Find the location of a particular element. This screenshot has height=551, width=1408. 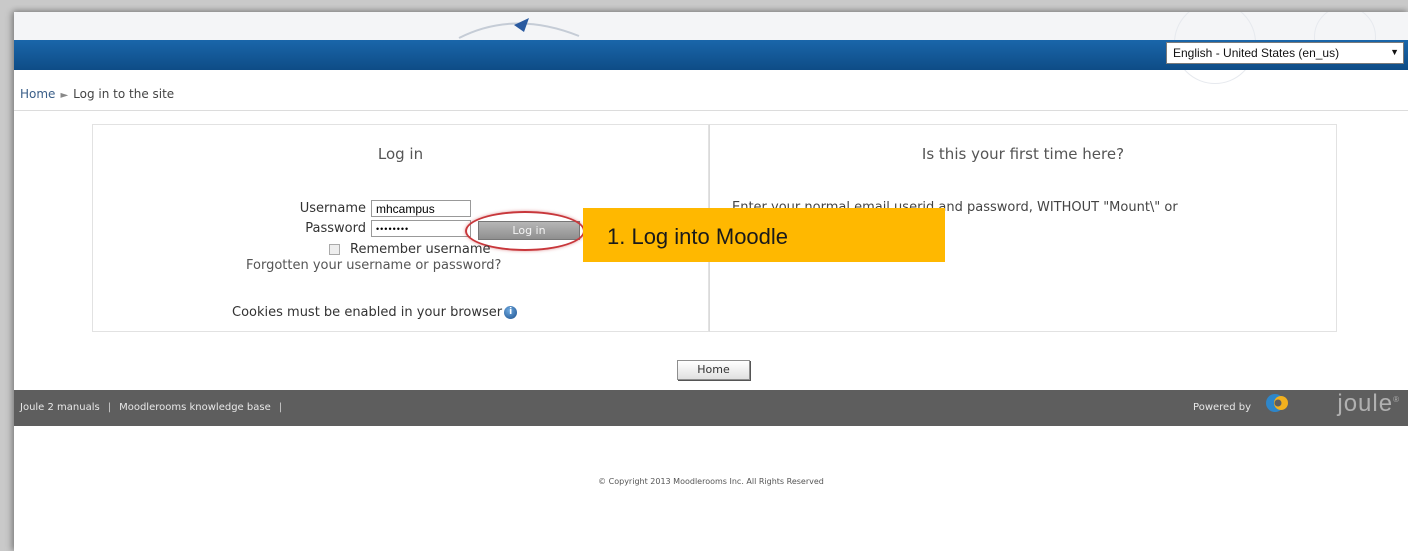

remember-username-row: Remember username is located at coordinates (410, 249).